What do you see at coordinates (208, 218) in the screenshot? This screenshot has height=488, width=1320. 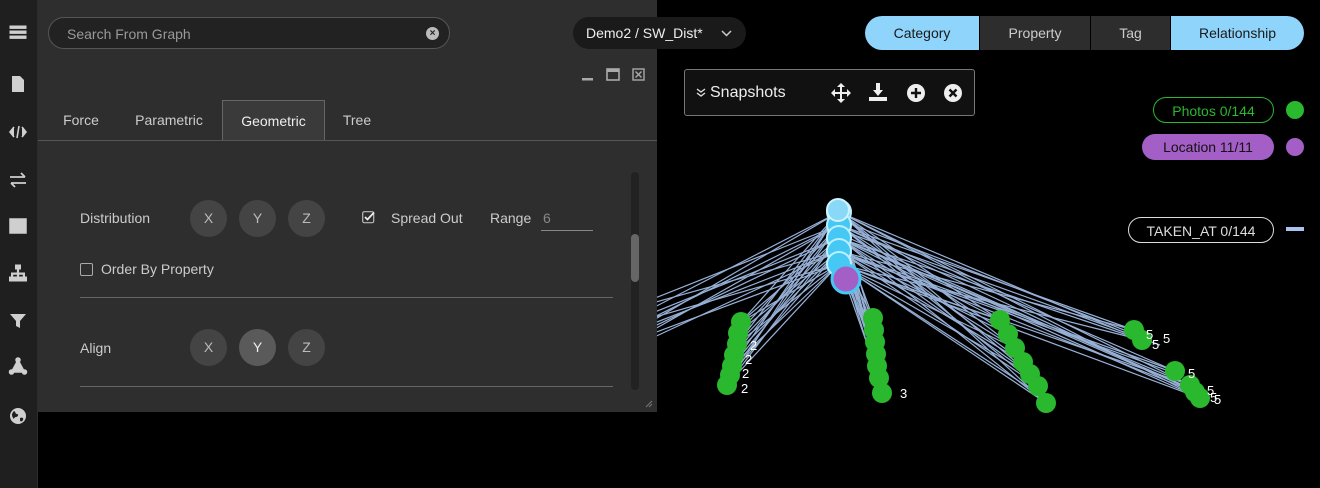 I see `distribution-x-button: X` at bounding box center [208, 218].